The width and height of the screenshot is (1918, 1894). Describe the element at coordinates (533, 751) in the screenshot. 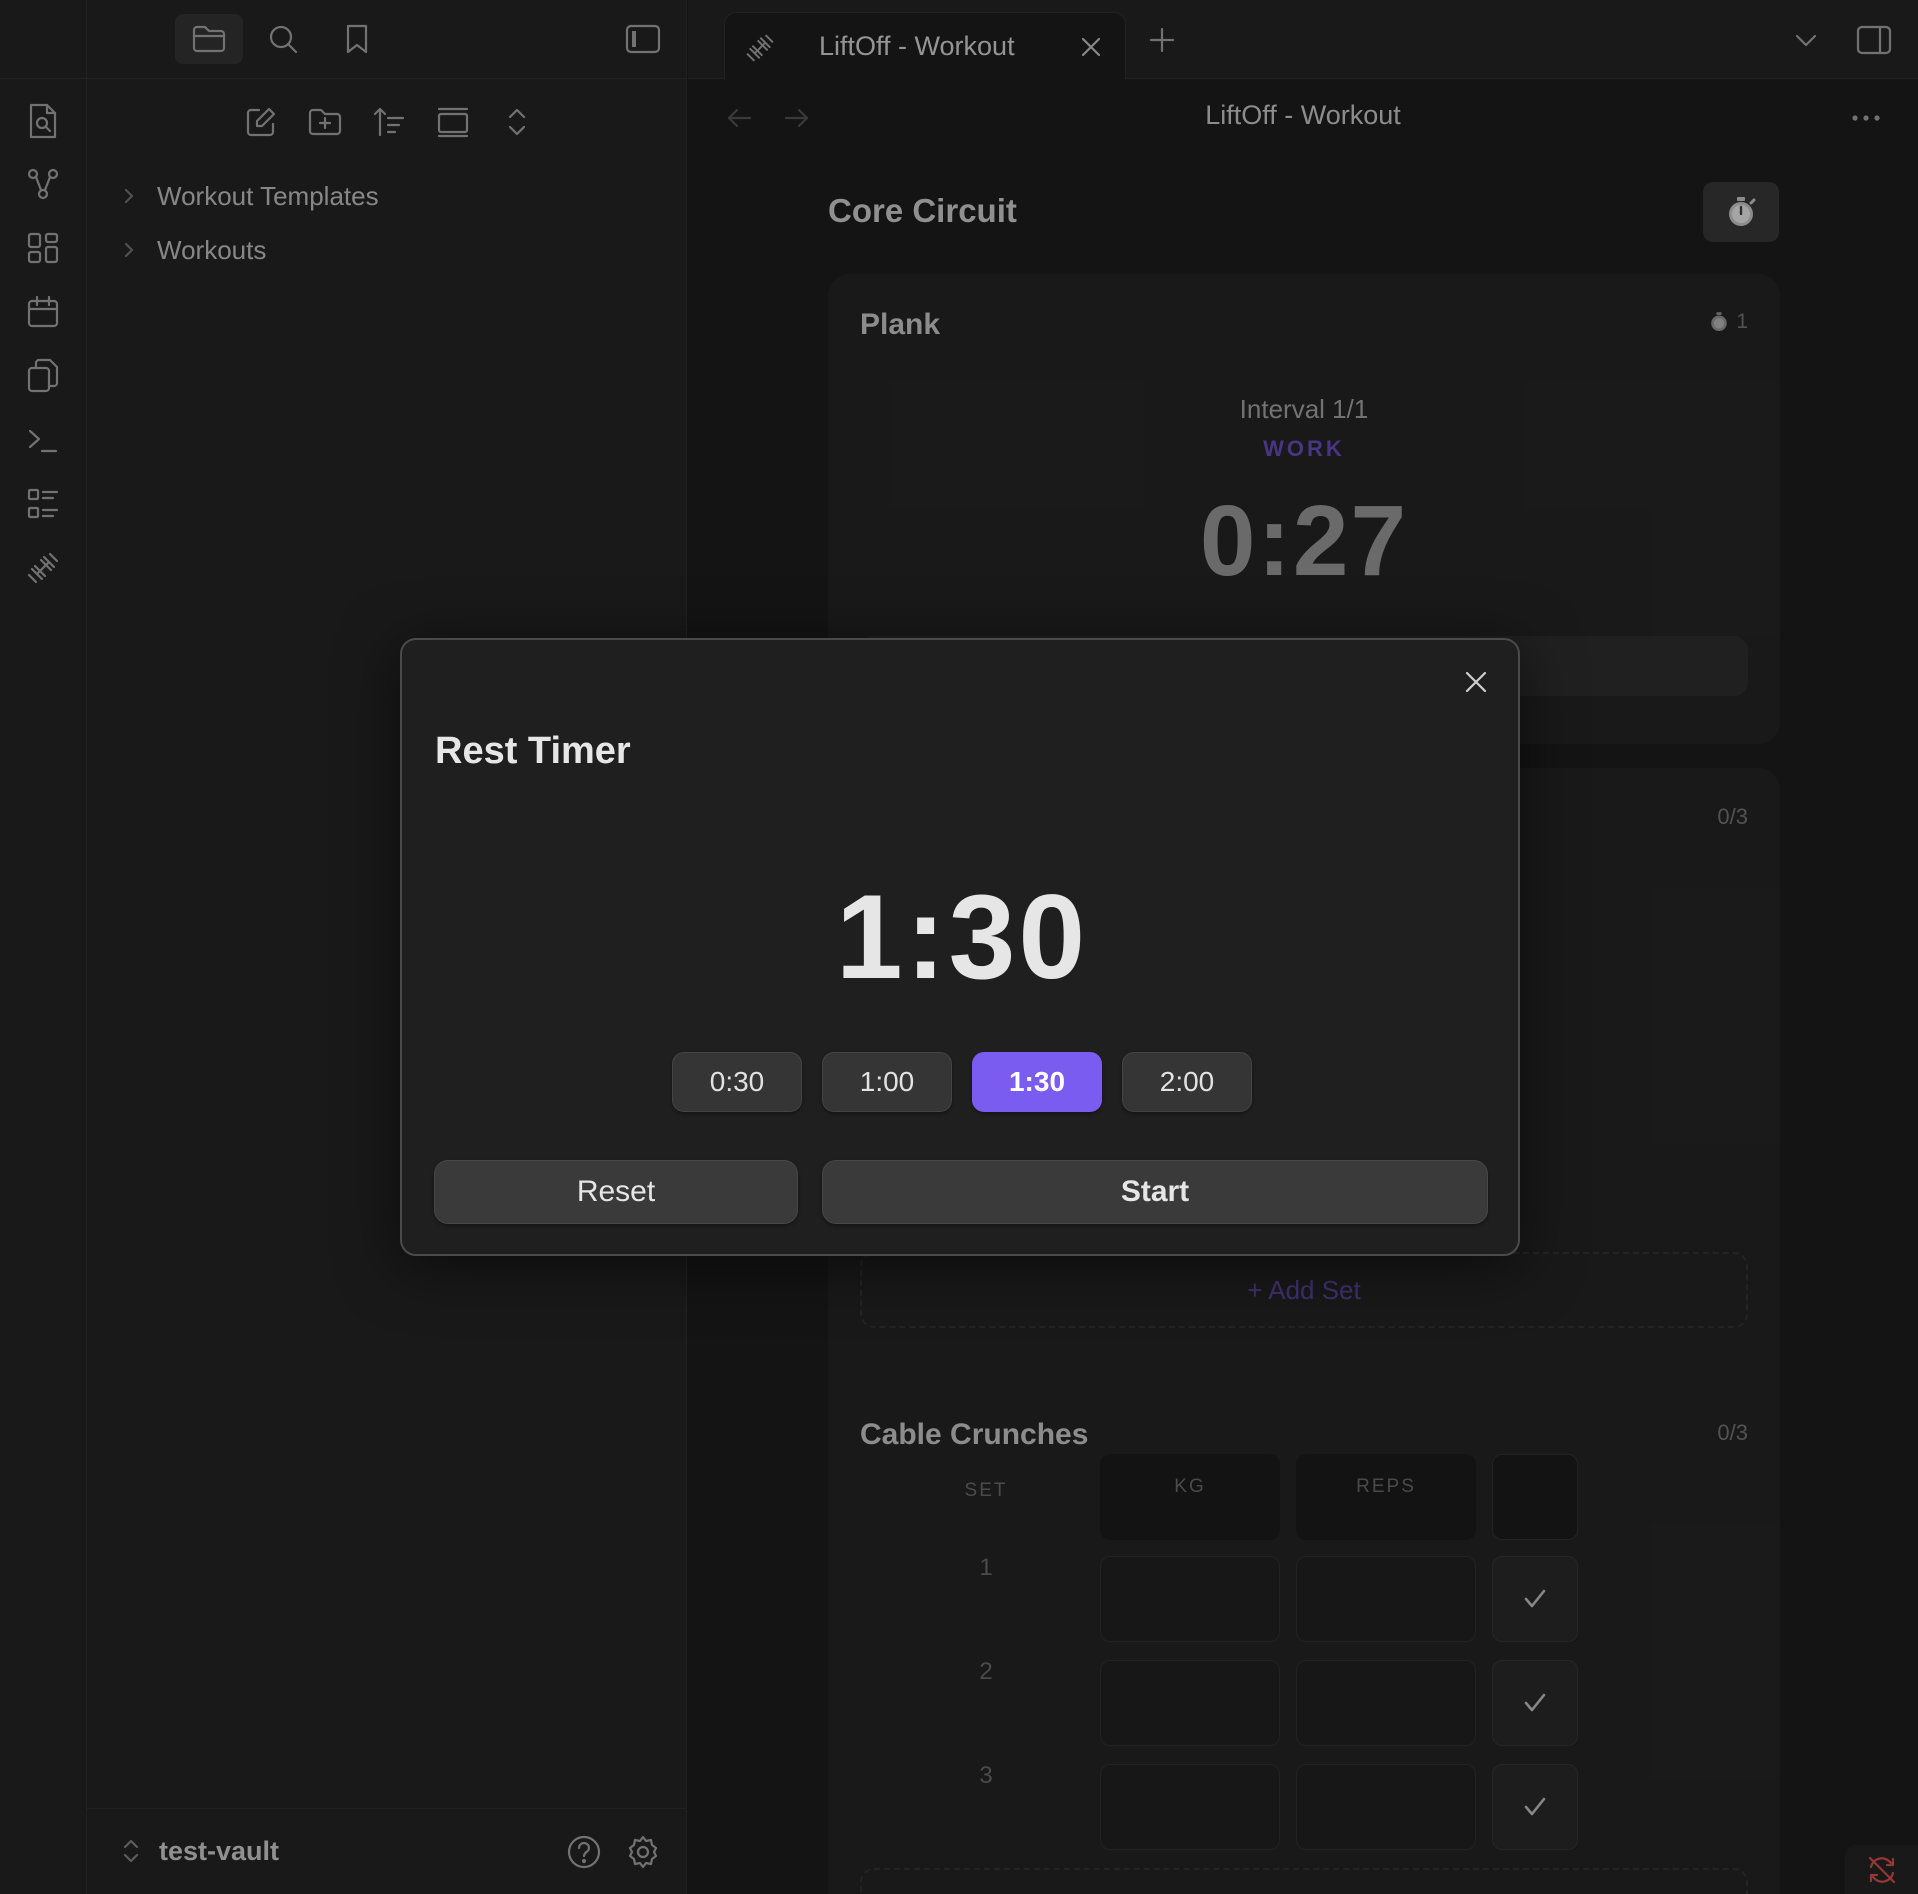

I see `modal-title: Rest Timer` at that location.